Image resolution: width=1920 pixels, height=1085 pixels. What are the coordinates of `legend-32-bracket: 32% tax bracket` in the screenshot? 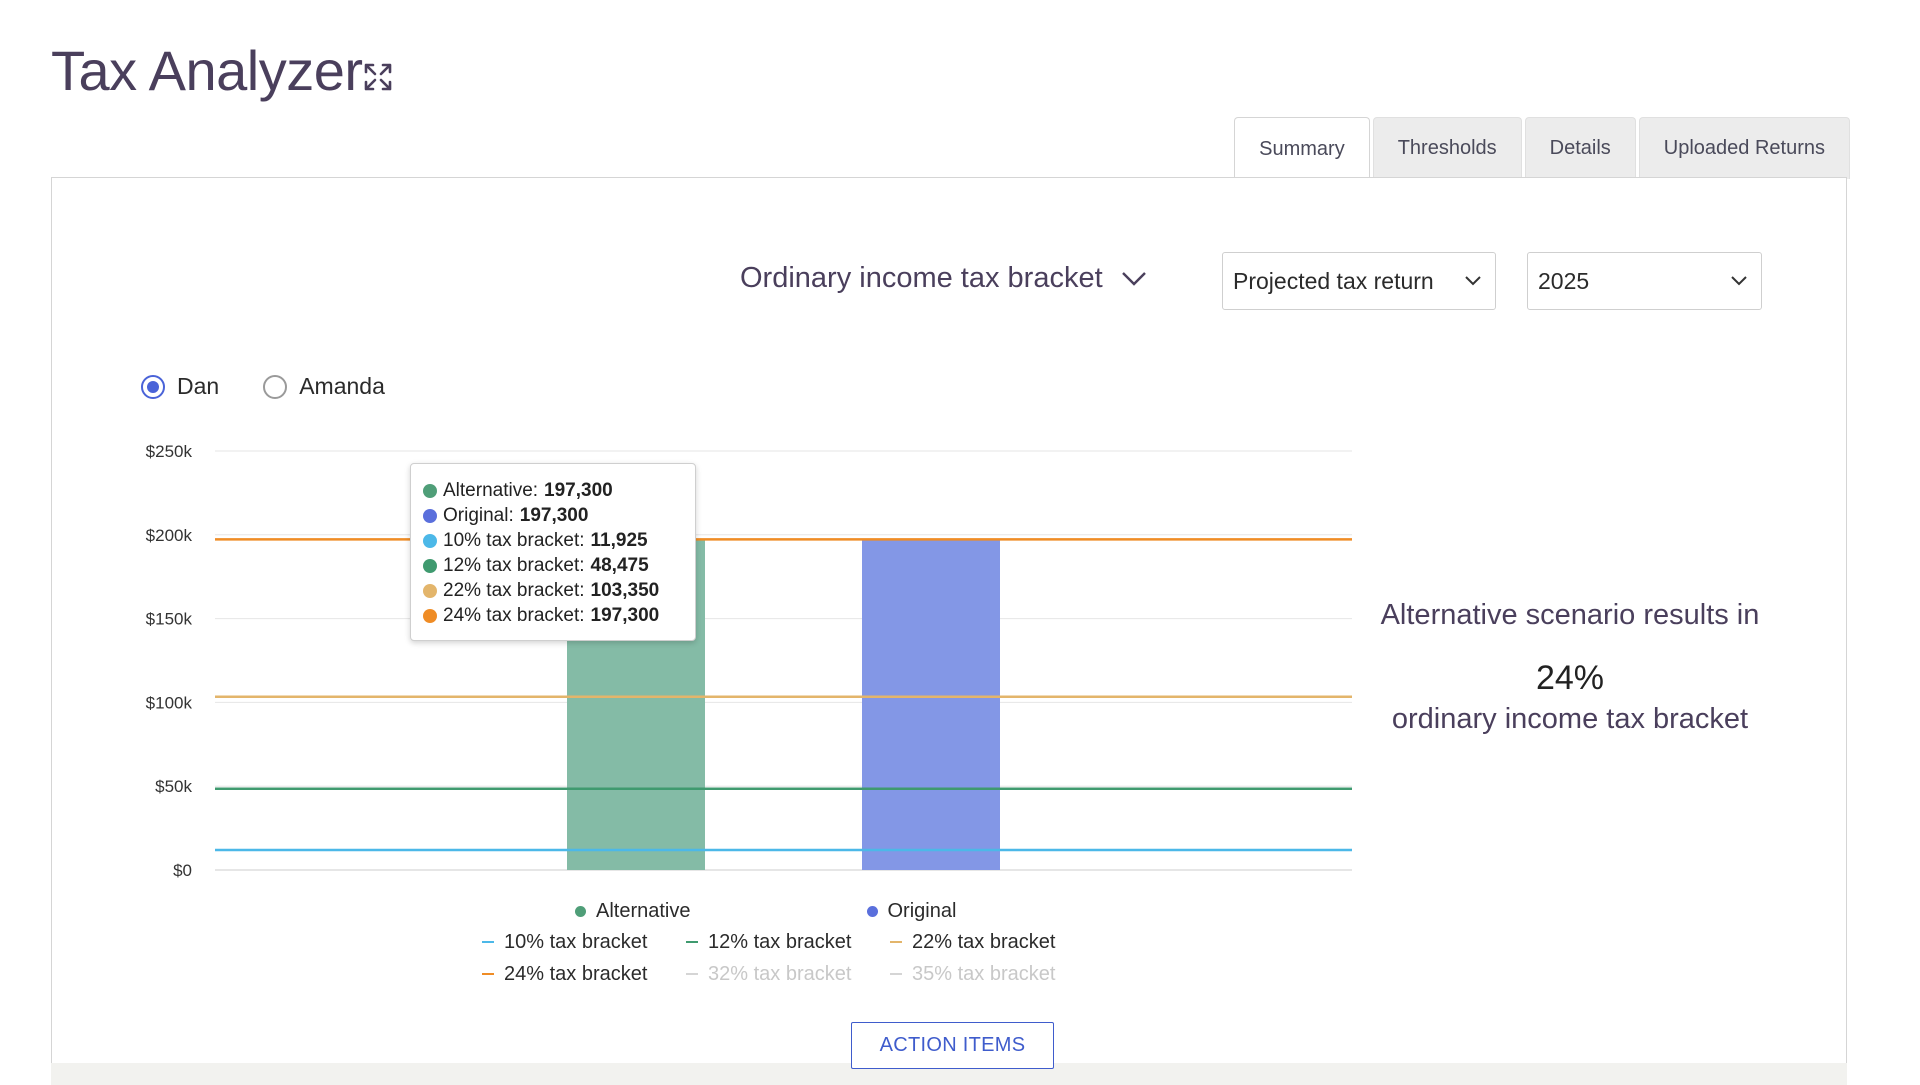 It's located at (788, 974).